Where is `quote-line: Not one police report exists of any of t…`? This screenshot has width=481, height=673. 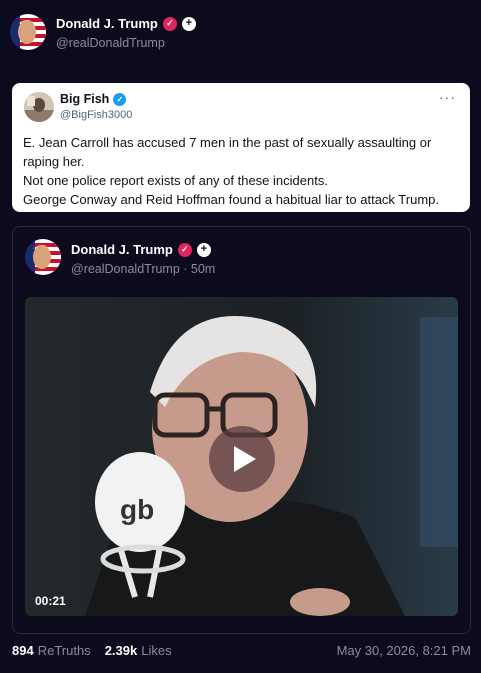
quote-line: Not one police report exists of any of t… is located at coordinates (175, 180).